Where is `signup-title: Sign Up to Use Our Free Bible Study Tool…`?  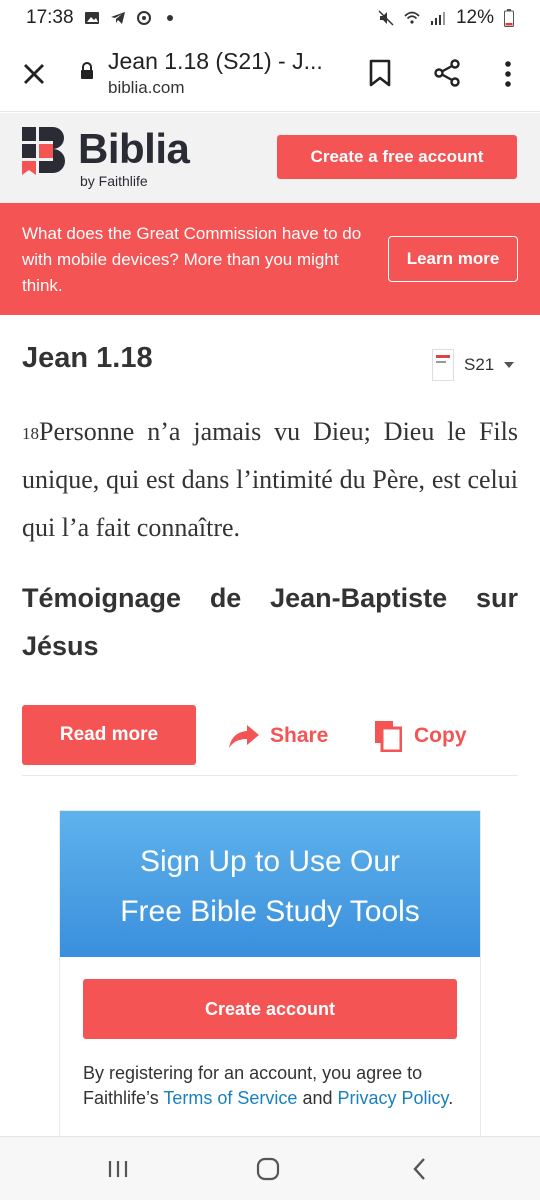 signup-title: Sign Up to Use Our Free Bible Study Tool… is located at coordinates (270, 887).